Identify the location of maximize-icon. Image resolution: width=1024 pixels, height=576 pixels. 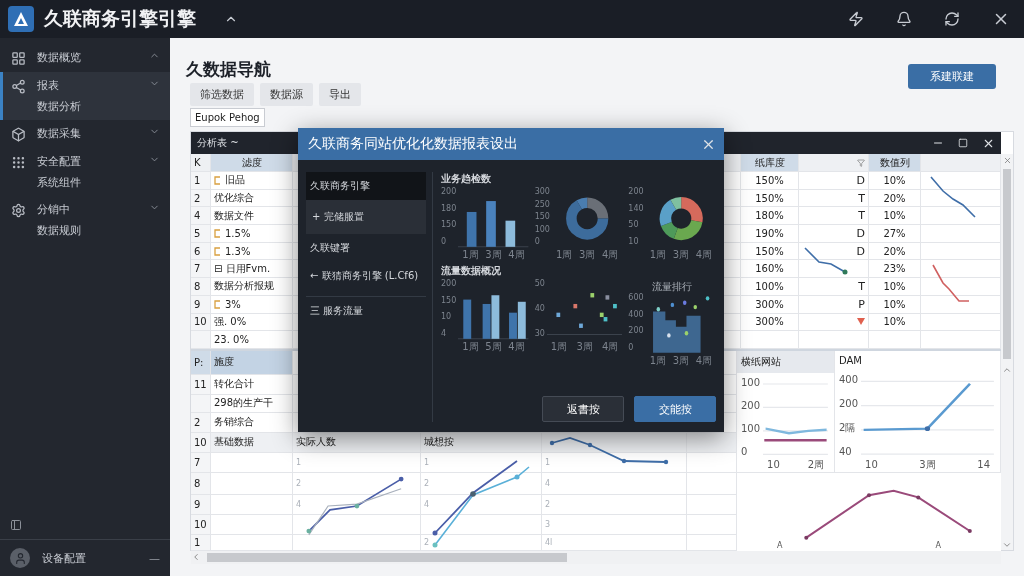
(963, 143).